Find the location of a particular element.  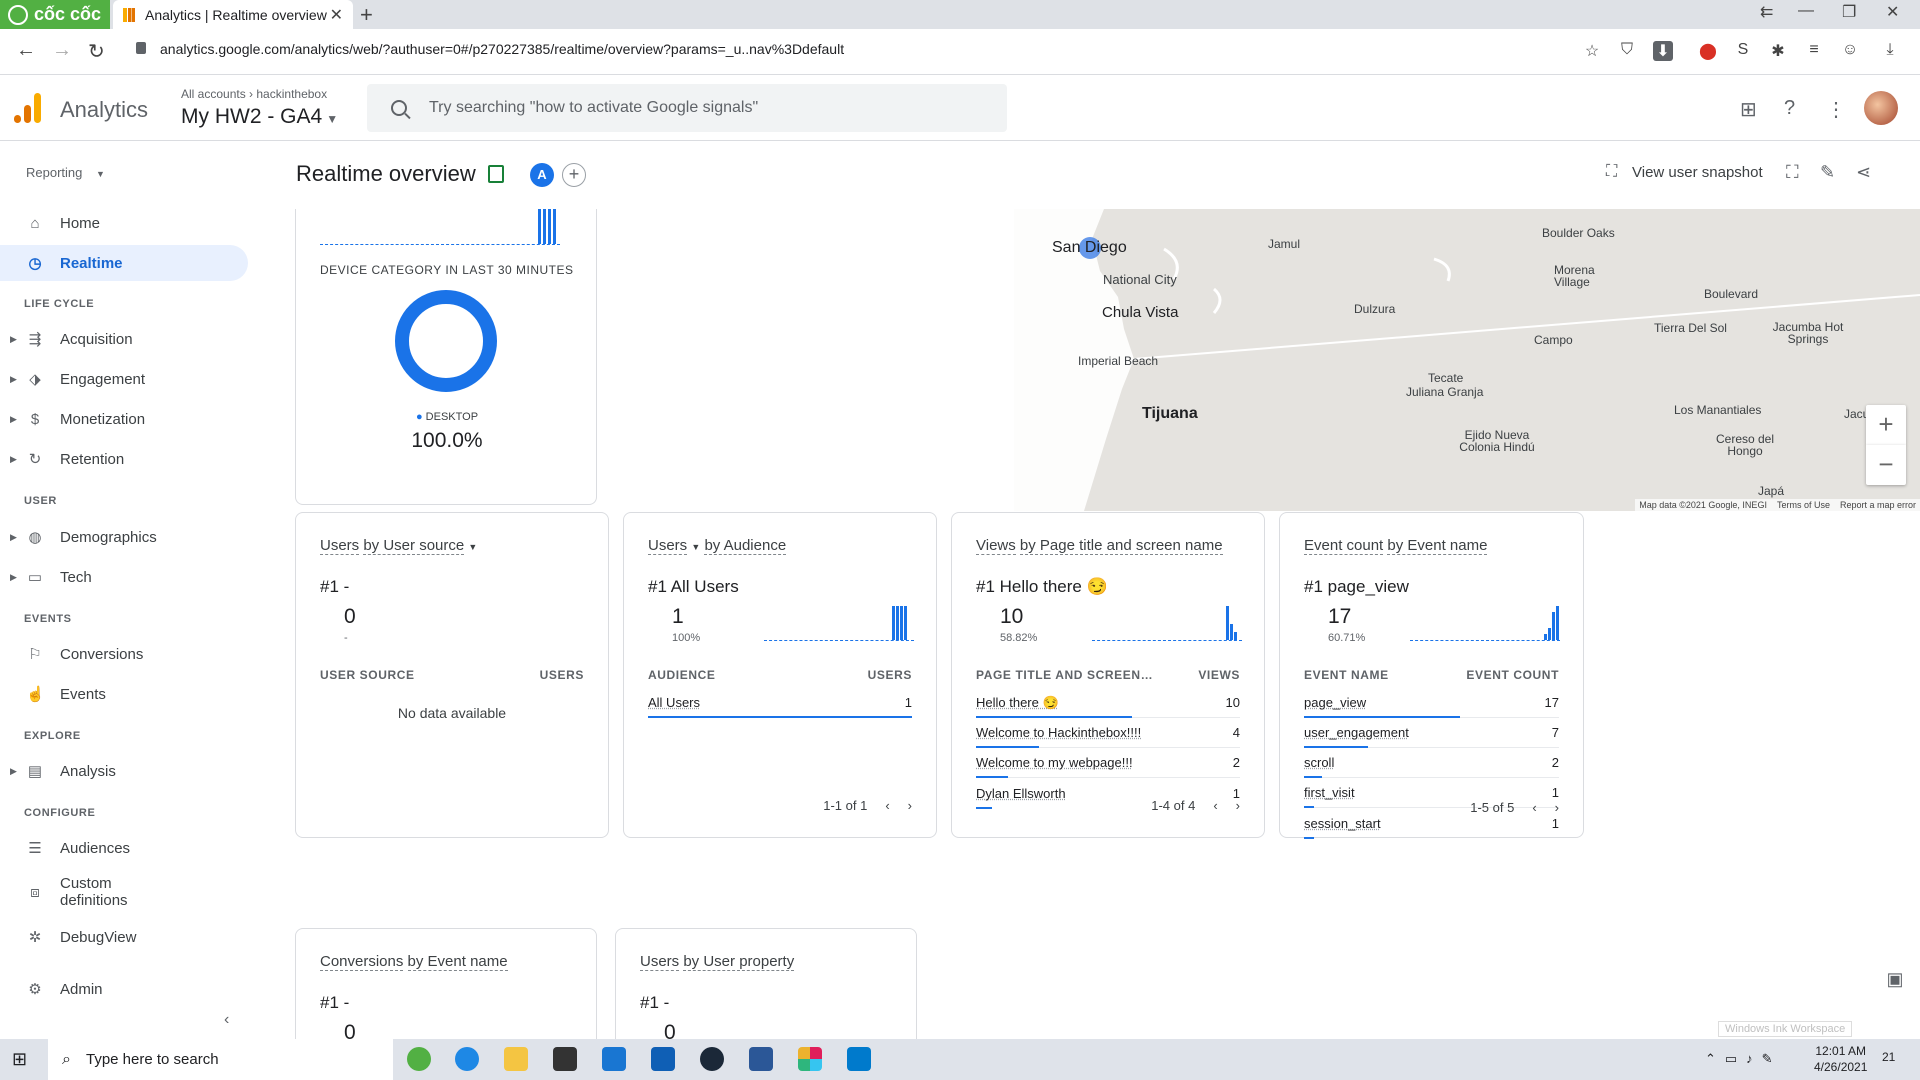

zoom-in-button: + is located at coordinates (1886, 425).